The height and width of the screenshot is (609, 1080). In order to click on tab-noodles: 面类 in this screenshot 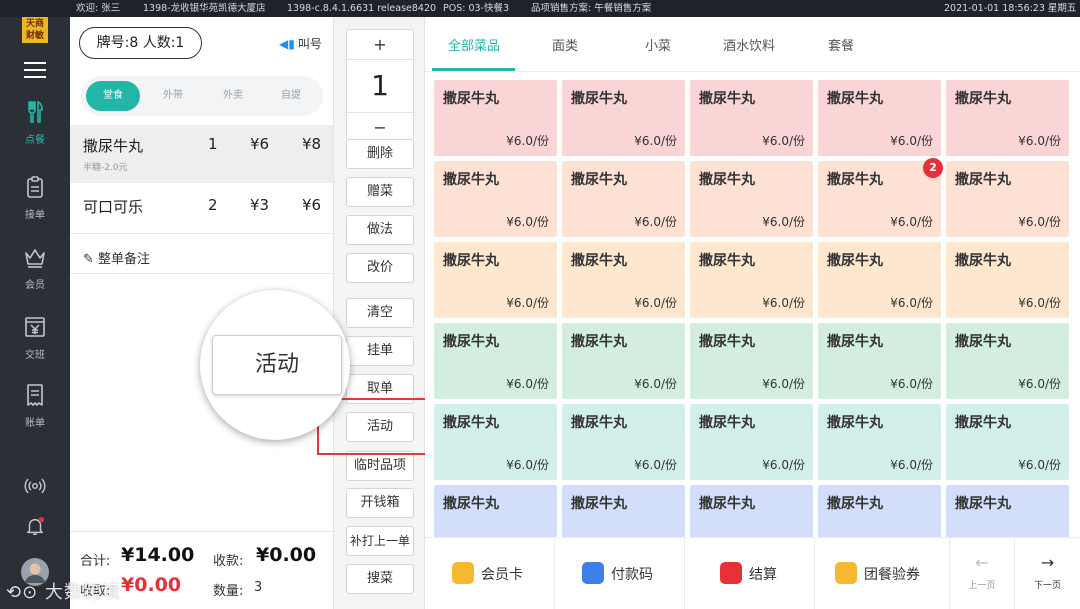, I will do `click(565, 44)`.